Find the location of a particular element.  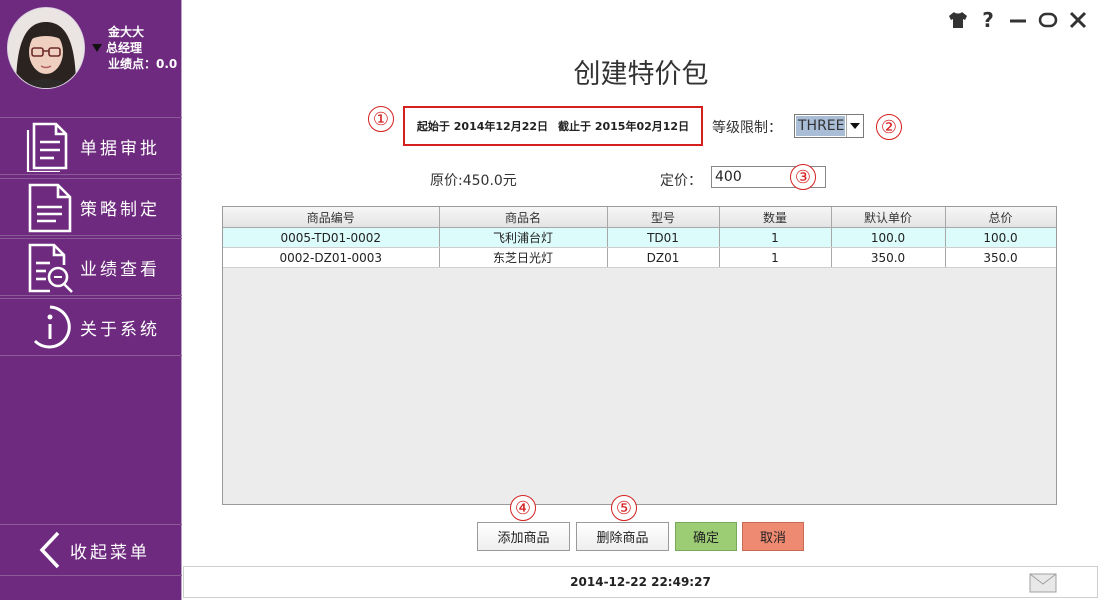

marker-1: ① is located at coordinates (381, 119).